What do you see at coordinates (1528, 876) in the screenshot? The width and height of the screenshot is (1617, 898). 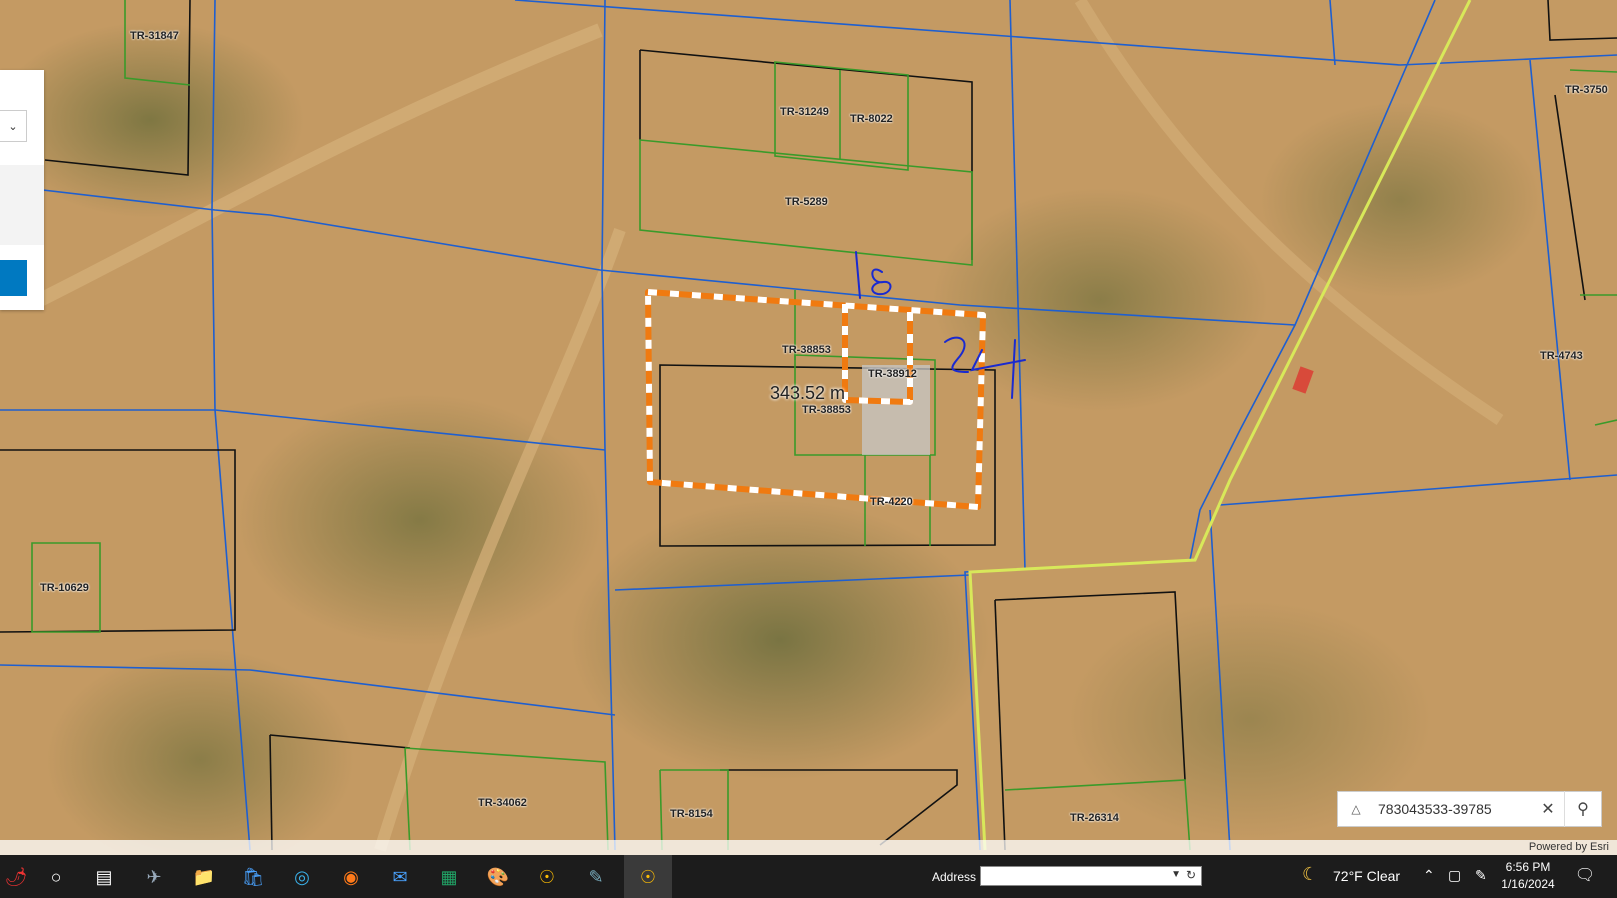 I see `clock: 6:56 PM 1/16/2024` at bounding box center [1528, 876].